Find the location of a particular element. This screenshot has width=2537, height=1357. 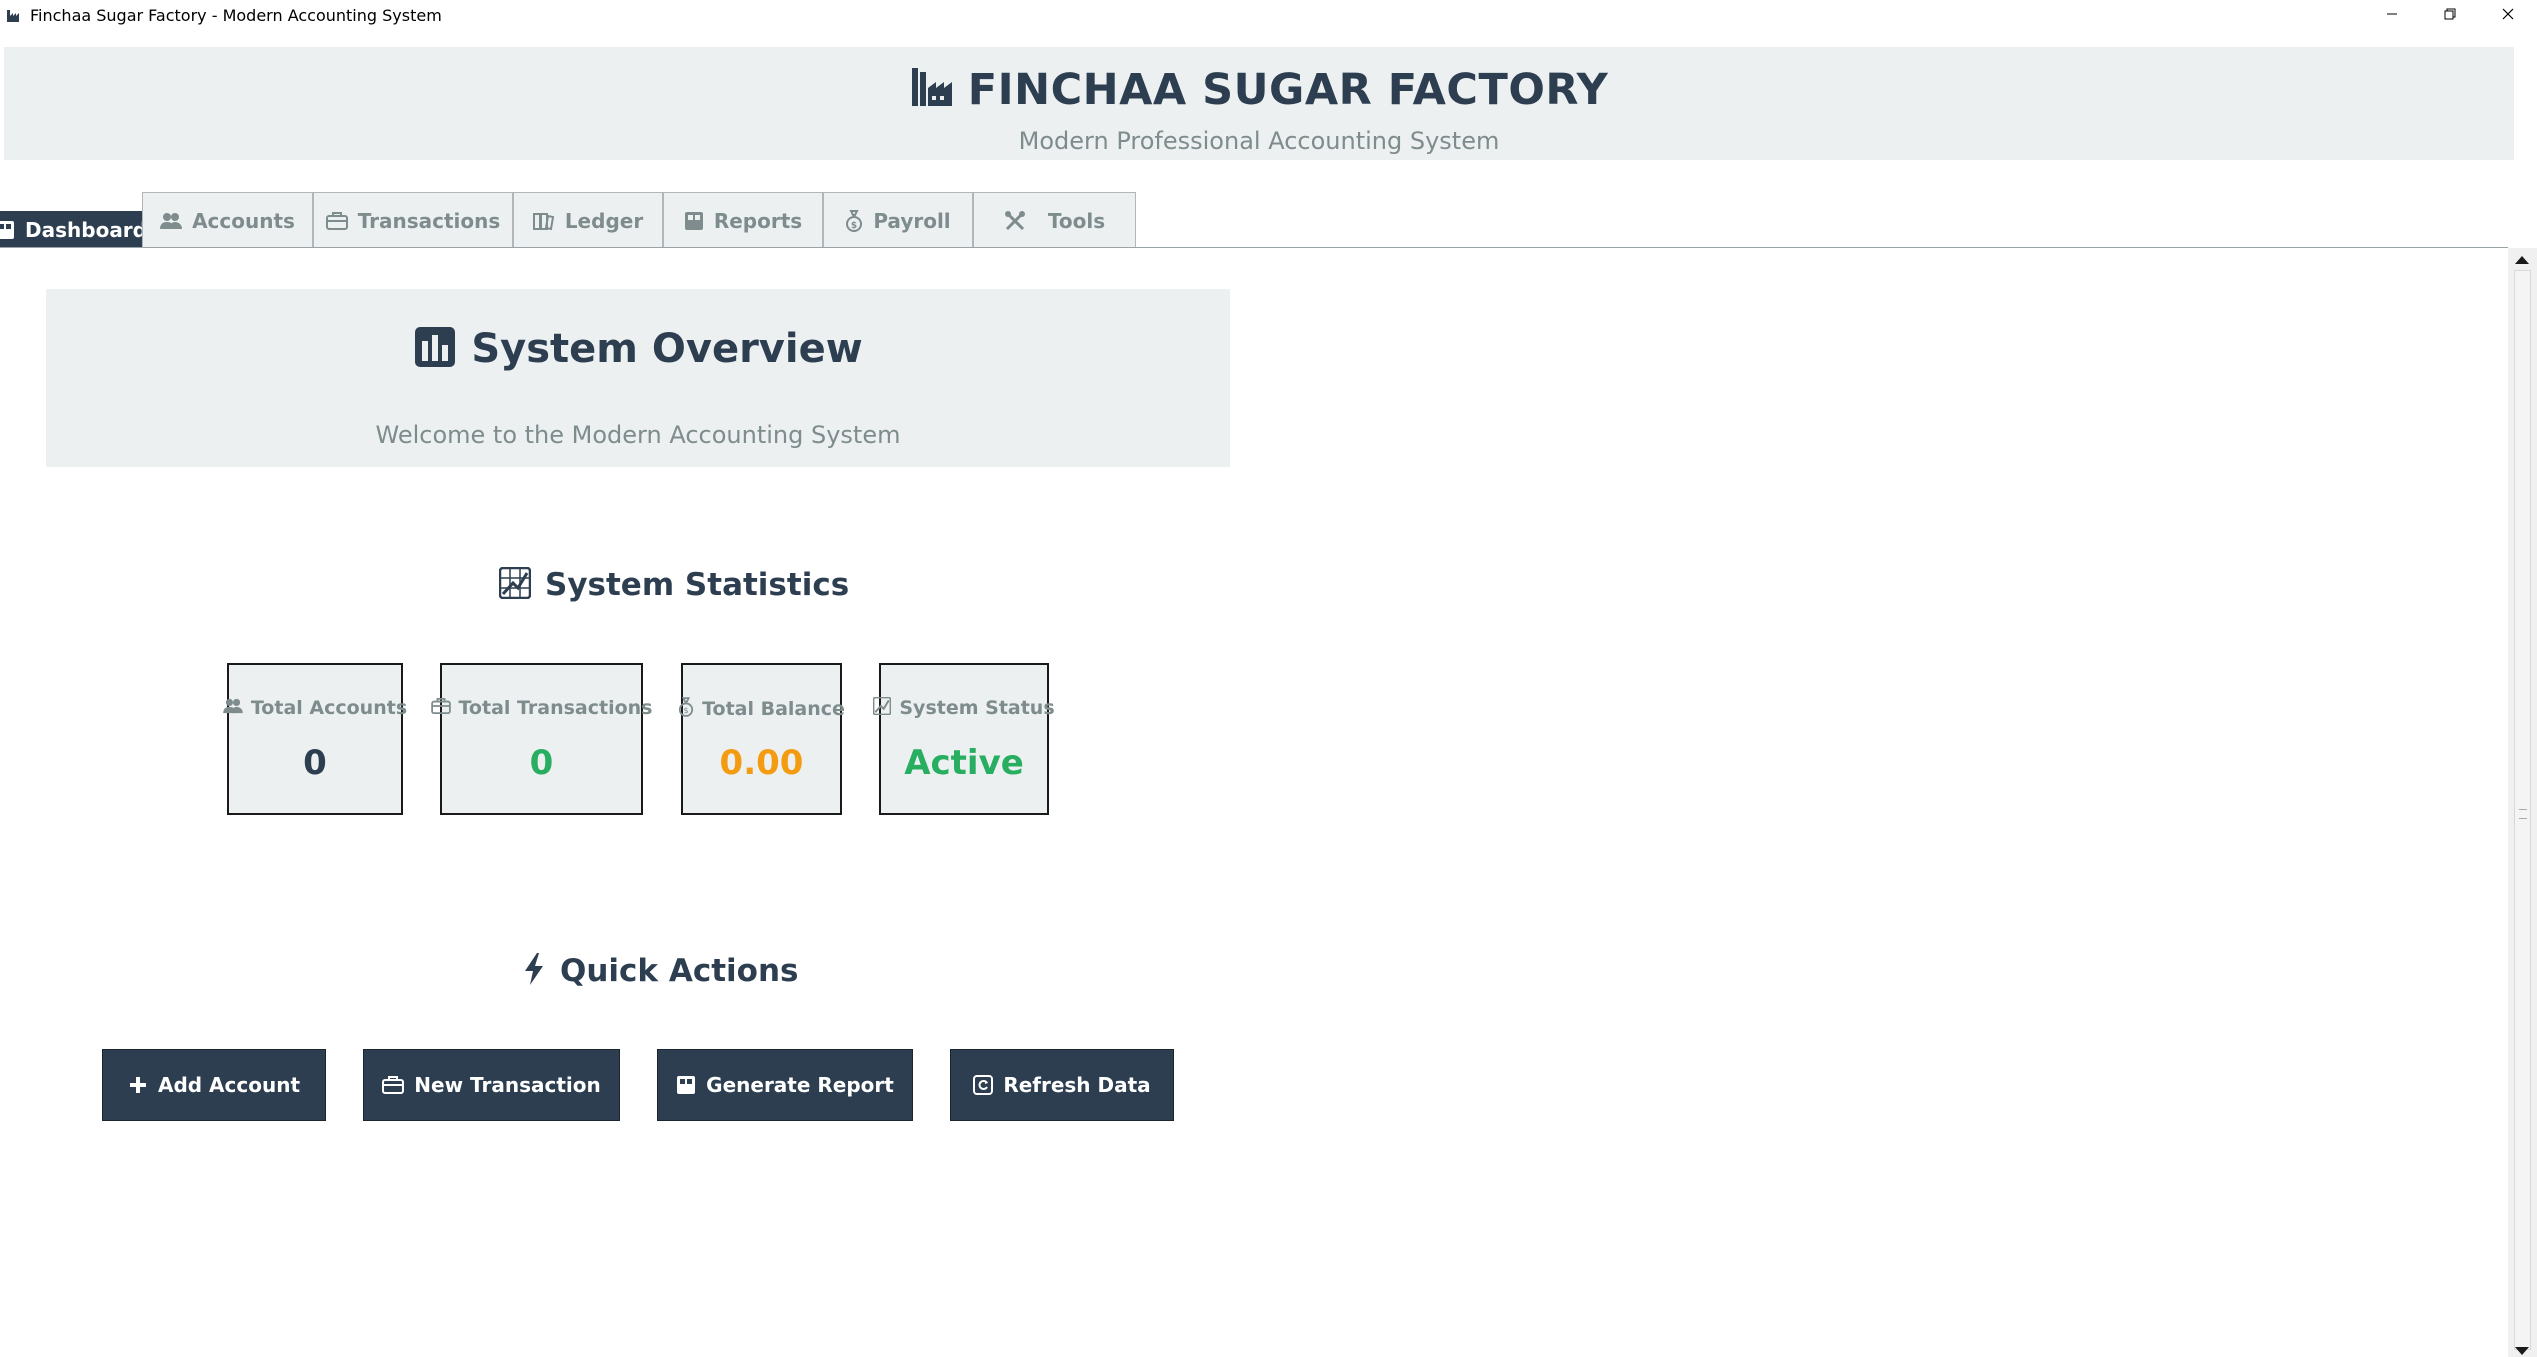

tab-transactions: Transactions is located at coordinates (413, 220).